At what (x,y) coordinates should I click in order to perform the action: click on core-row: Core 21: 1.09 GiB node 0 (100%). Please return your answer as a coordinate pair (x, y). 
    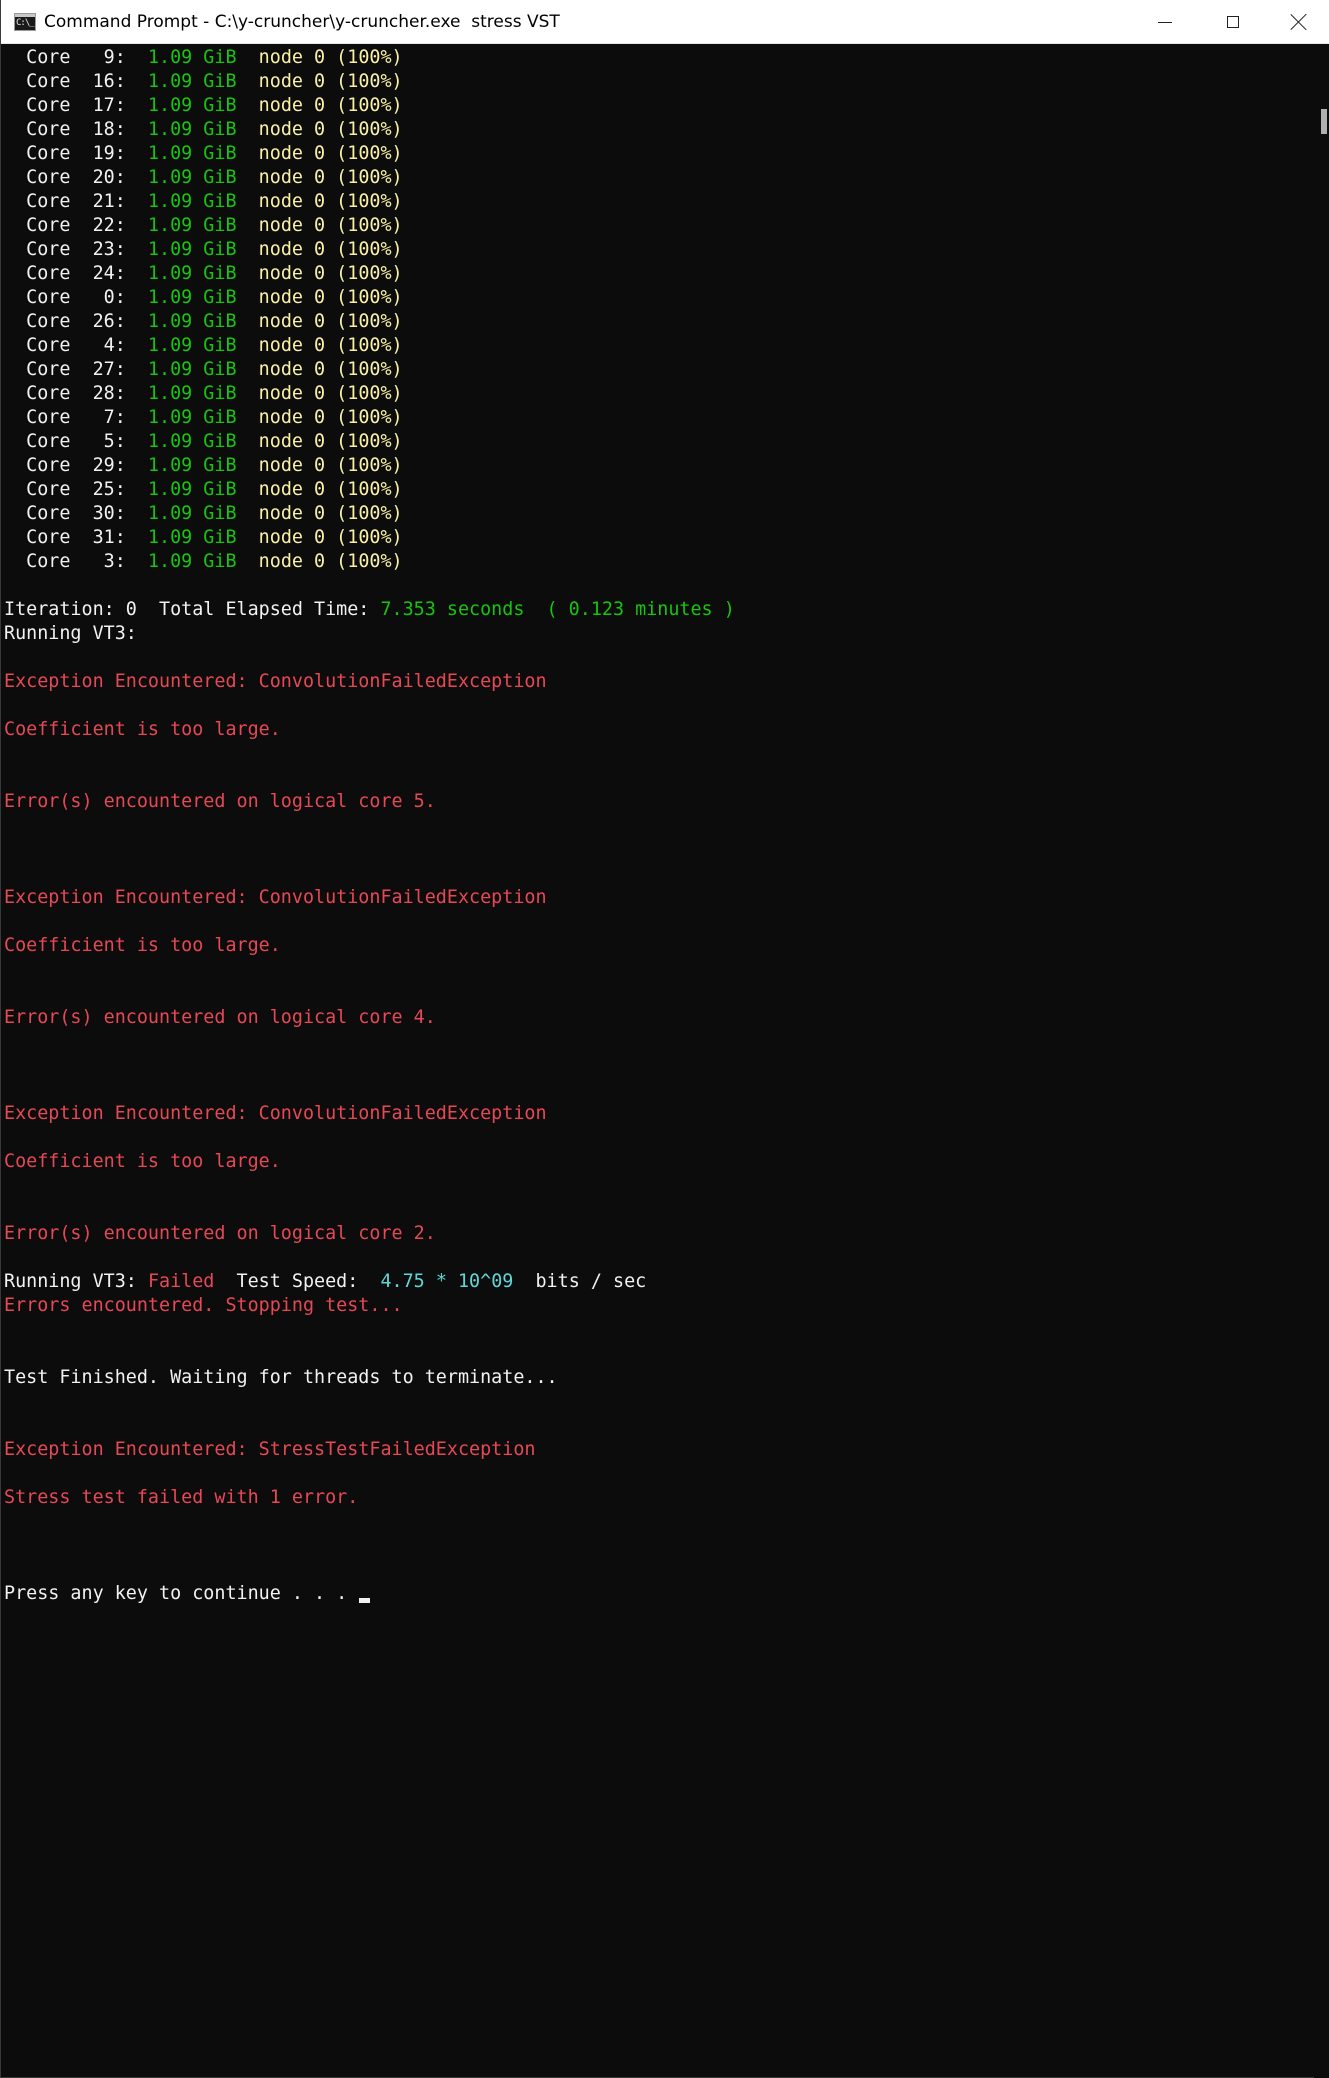
    Looking at the image, I should click on (659, 202).